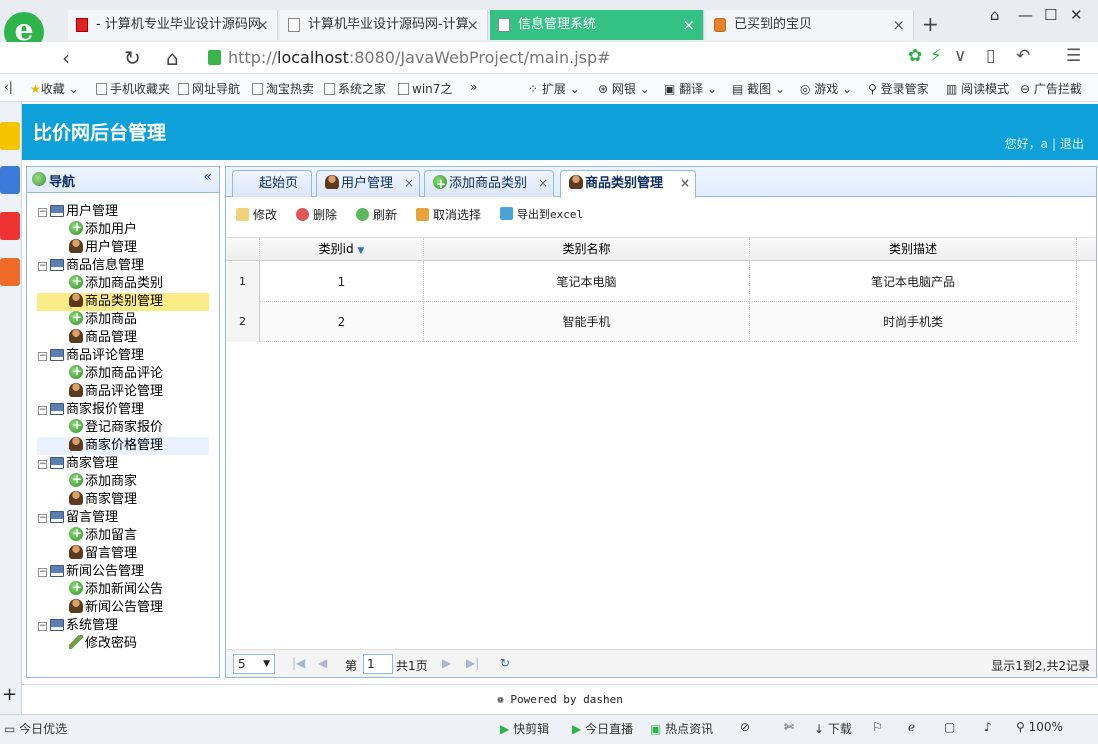 Image resolution: width=1098 pixels, height=744 pixels. I want to click on last-page-icon: ▶|, so click(472, 663).